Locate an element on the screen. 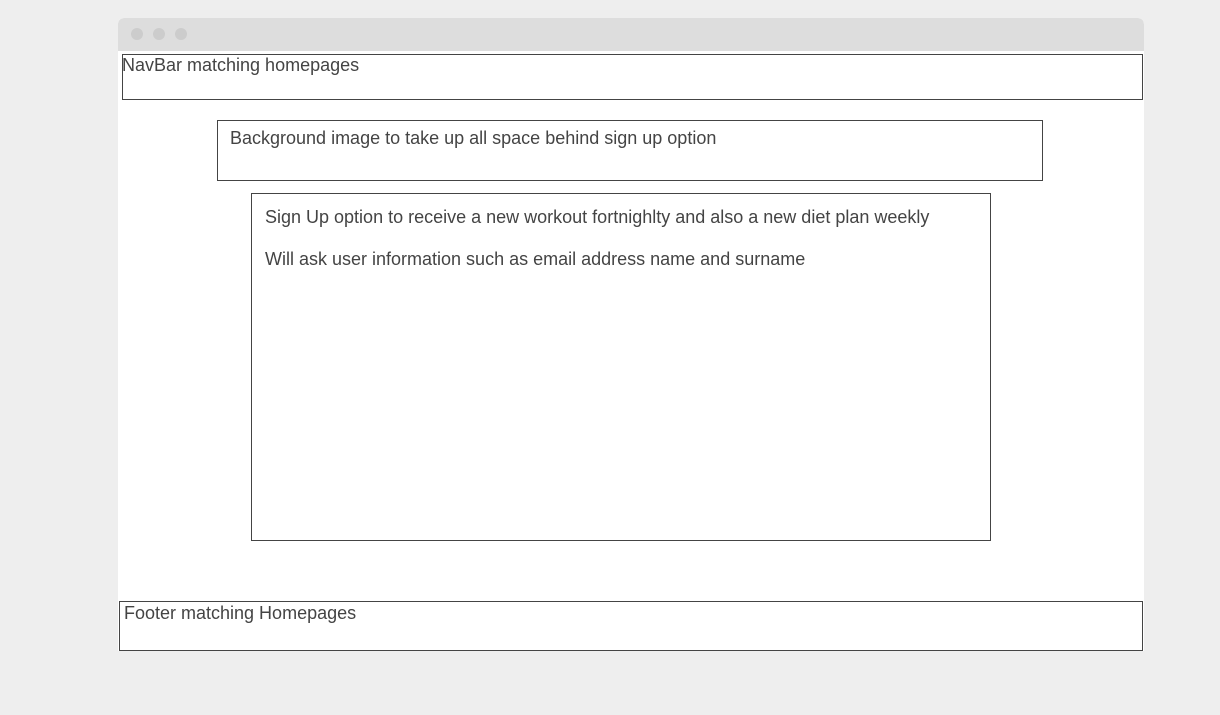  title-bar is located at coordinates (631, 34).